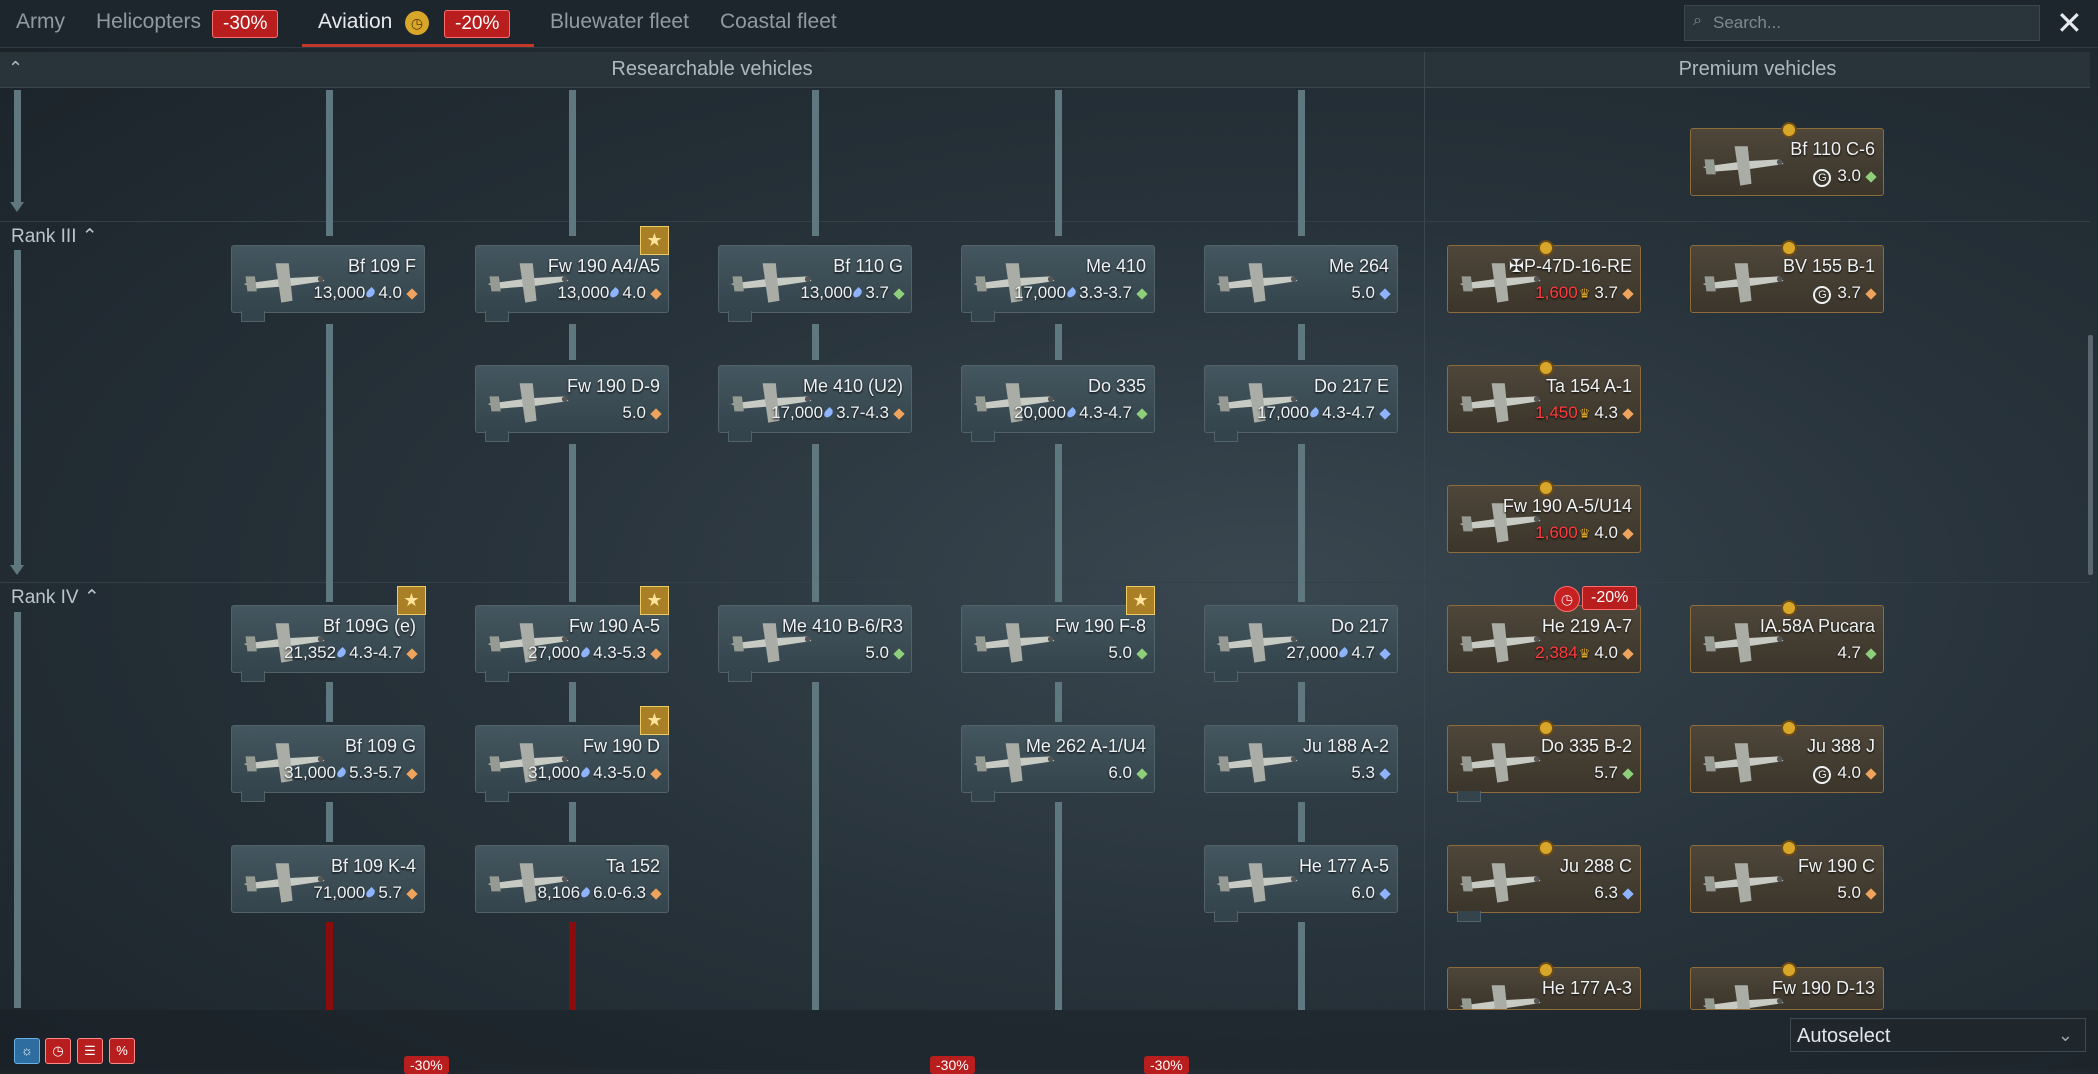  Describe the element at coordinates (815, 399) in the screenshot. I see `vehicle-card-me410u2: Me 410 (U2) 17,000 3.7-4.3` at that location.